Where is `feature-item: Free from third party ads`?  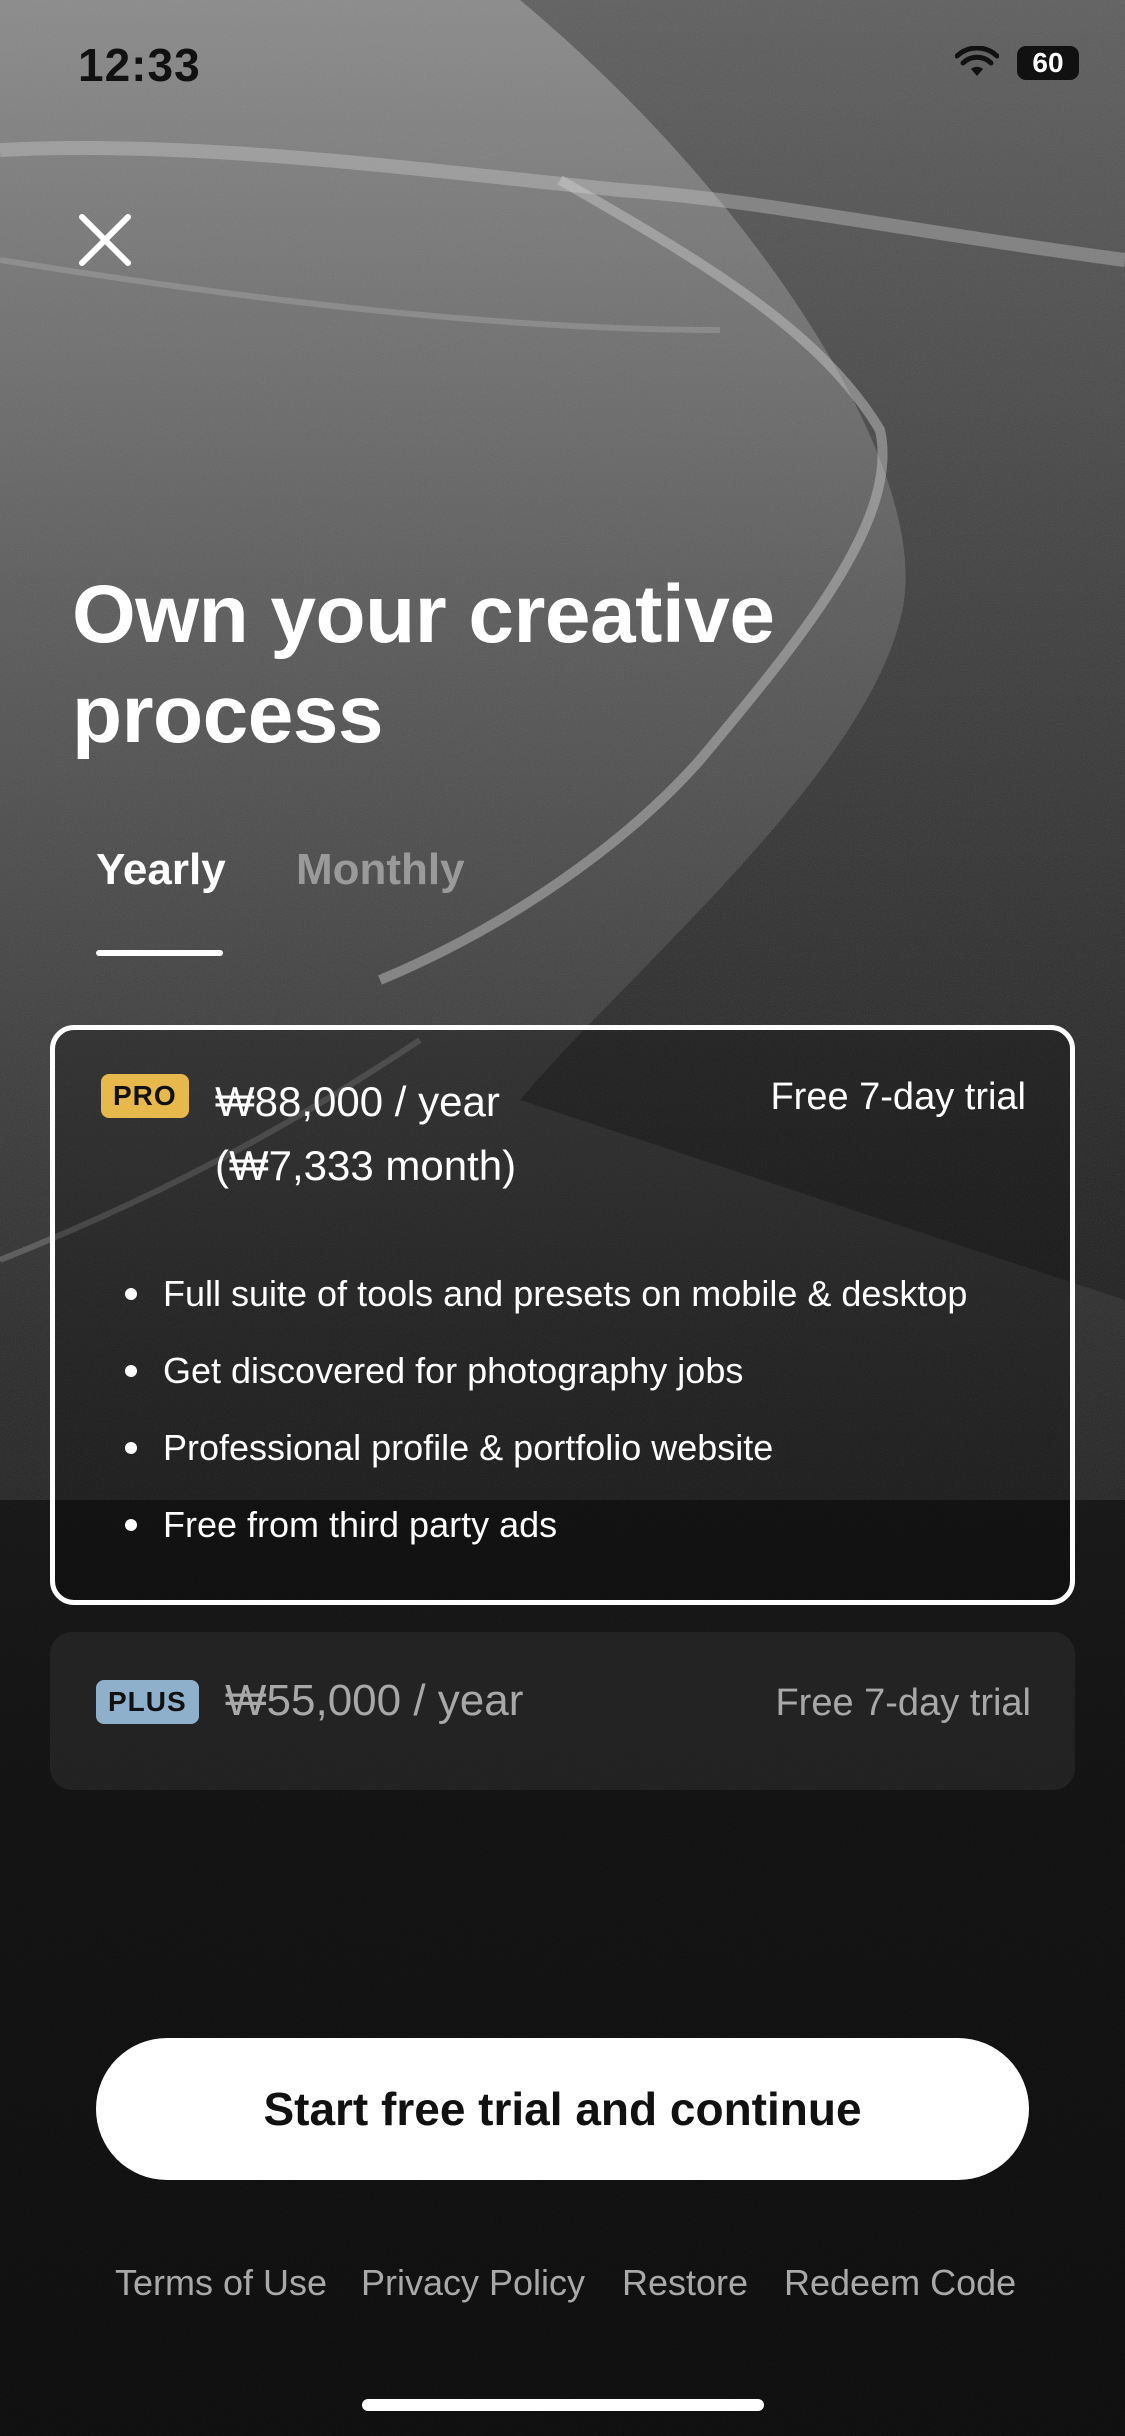 feature-item: Free from third party ads is located at coordinates (546, 1524).